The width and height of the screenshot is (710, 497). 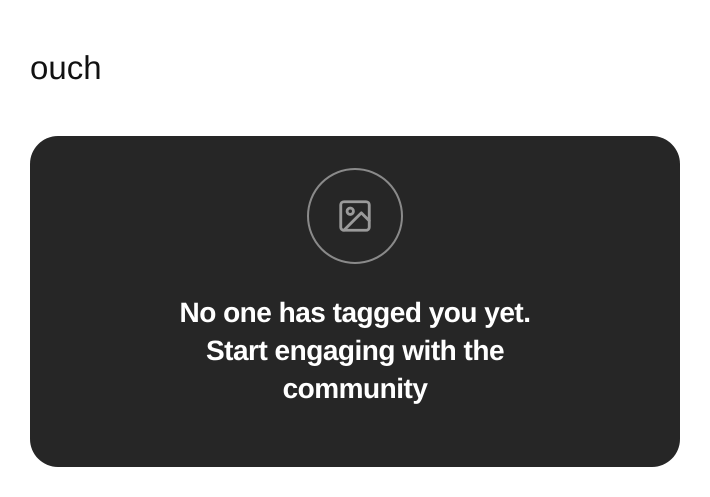 I want to click on caption: ouch, so click(x=66, y=68).